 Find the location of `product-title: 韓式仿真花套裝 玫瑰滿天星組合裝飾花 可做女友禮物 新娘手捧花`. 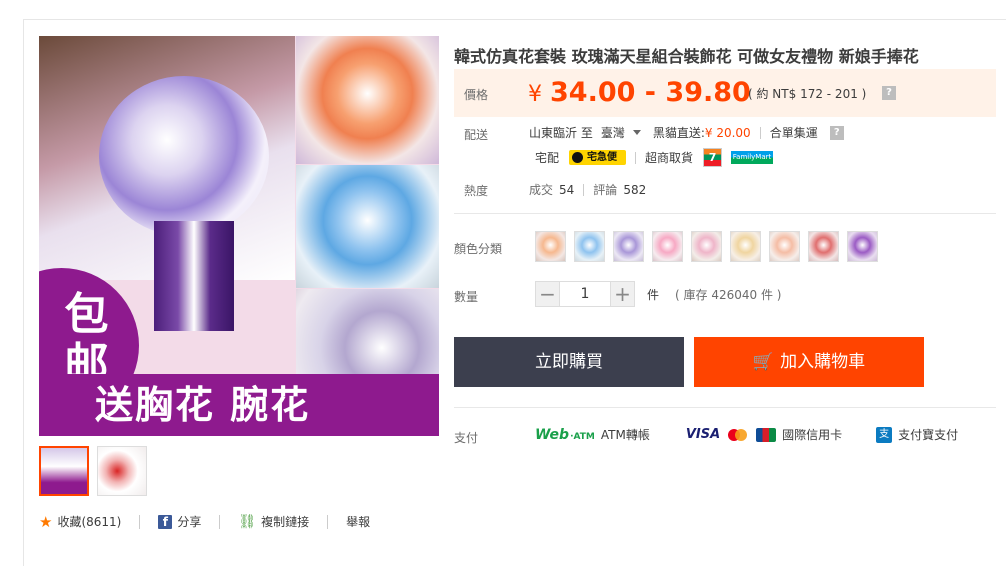

product-title: 韓式仿真花套裝 玫瑰滿天星組合裝飾花 可做女友禮物 新娘手捧花 is located at coordinates (686, 56).